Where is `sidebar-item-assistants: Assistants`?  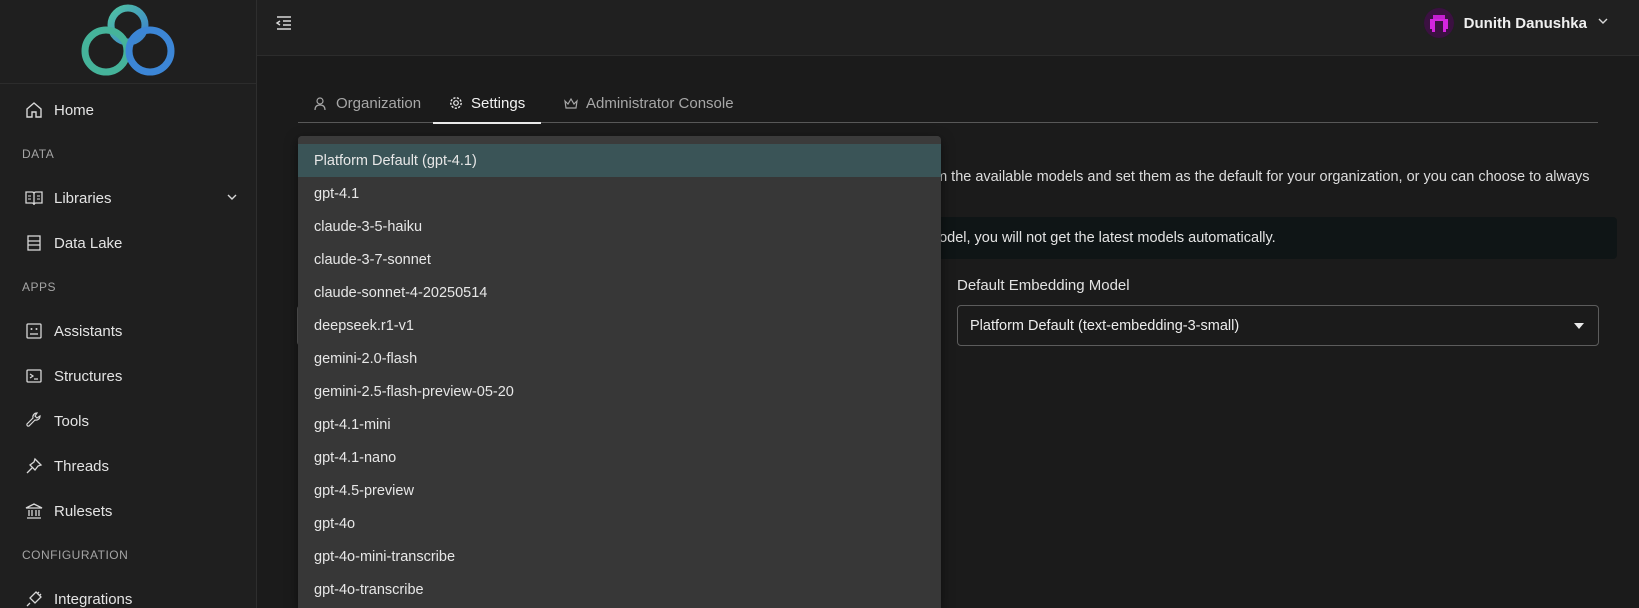 sidebar-item-assistants: Assistants is located at coordinates (128, 331).